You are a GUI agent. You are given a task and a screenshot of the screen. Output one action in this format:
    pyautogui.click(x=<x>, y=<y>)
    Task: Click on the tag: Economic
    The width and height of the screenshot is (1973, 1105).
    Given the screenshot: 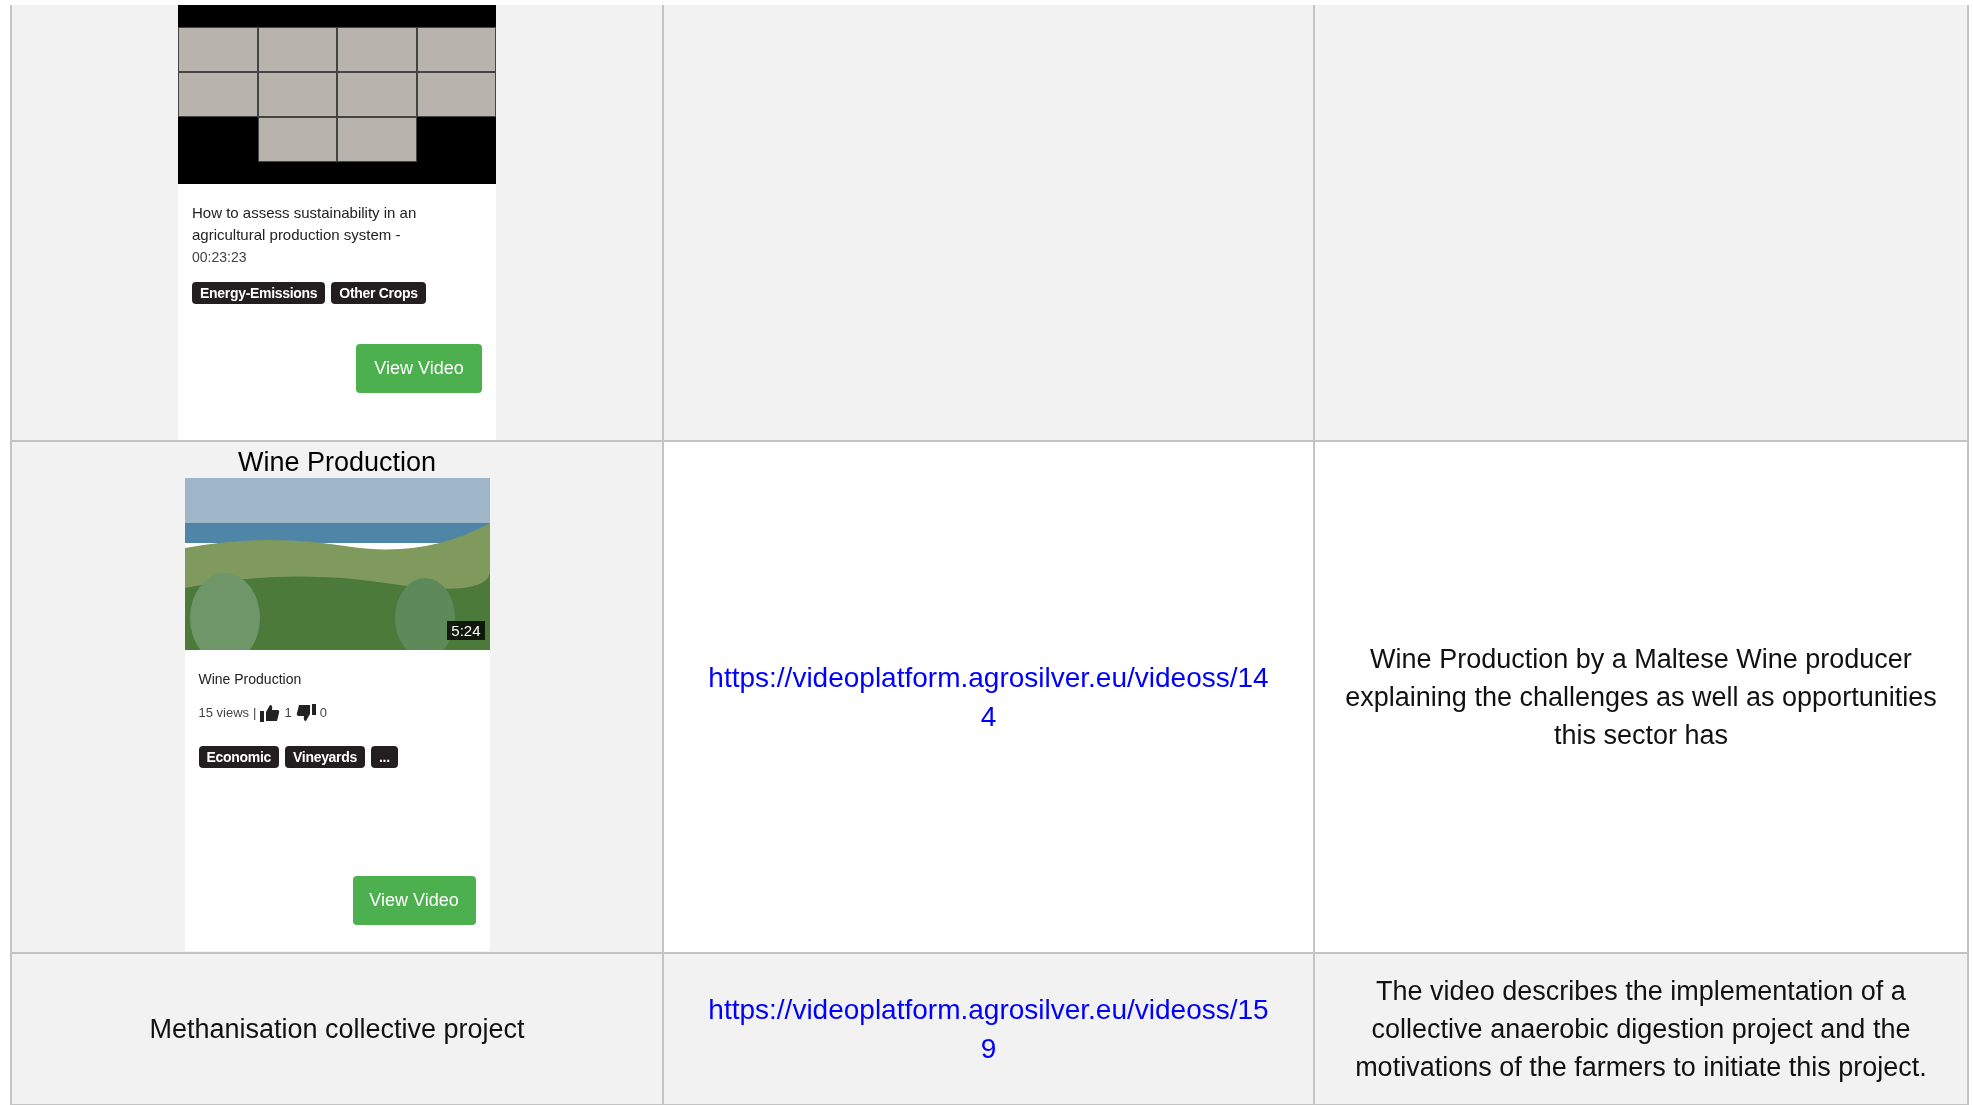 What is the action you would take?
    pyautogui.click(x=238, y=756)
    